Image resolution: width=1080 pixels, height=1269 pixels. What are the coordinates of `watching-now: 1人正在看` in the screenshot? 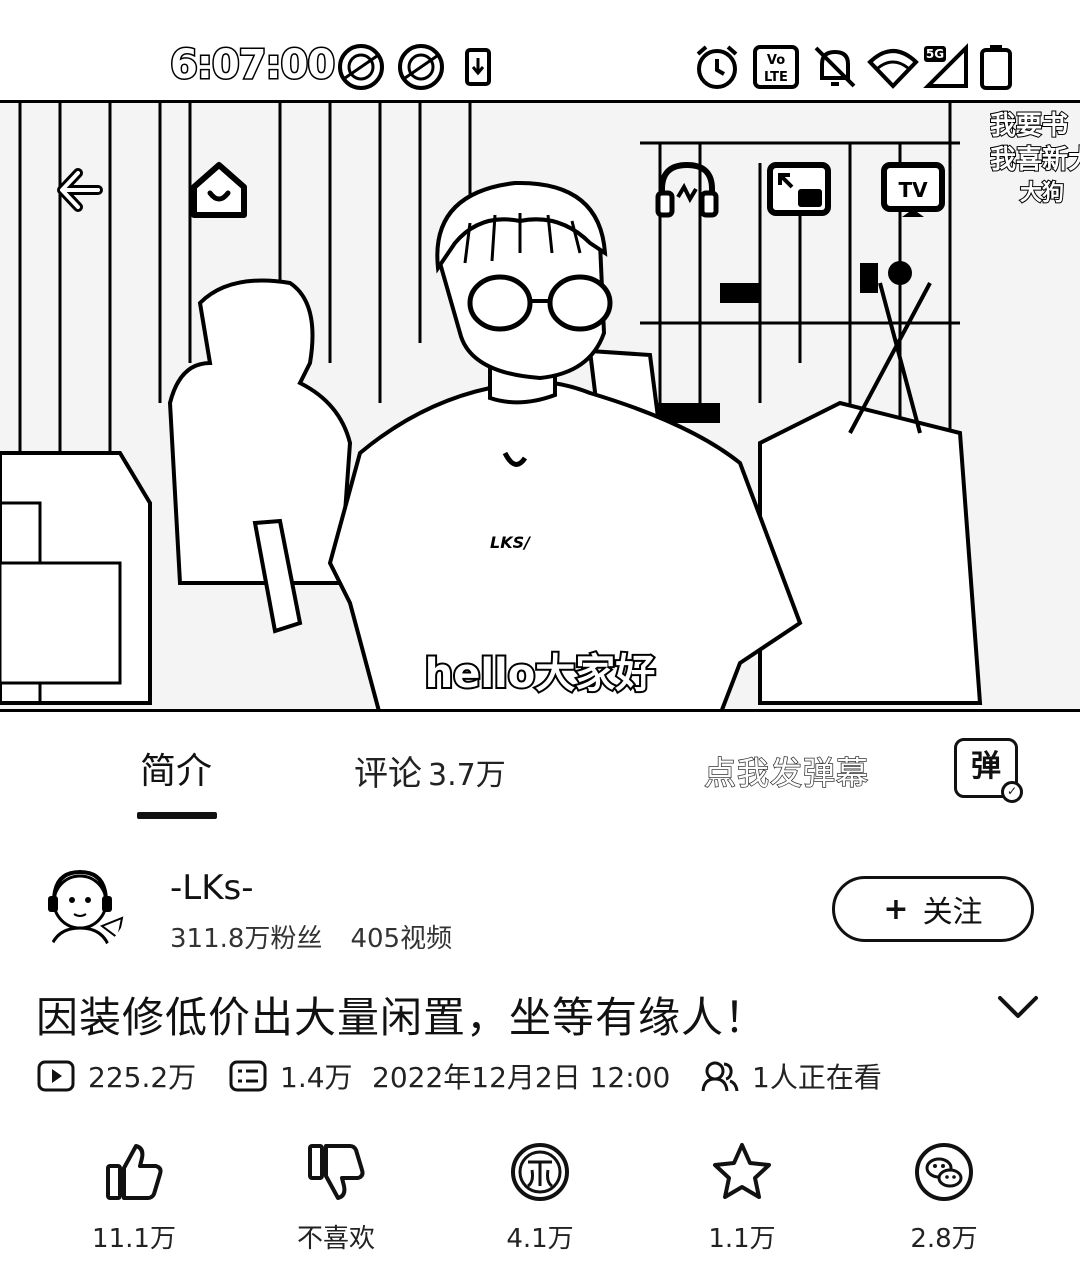 It's located at (791, 1076).